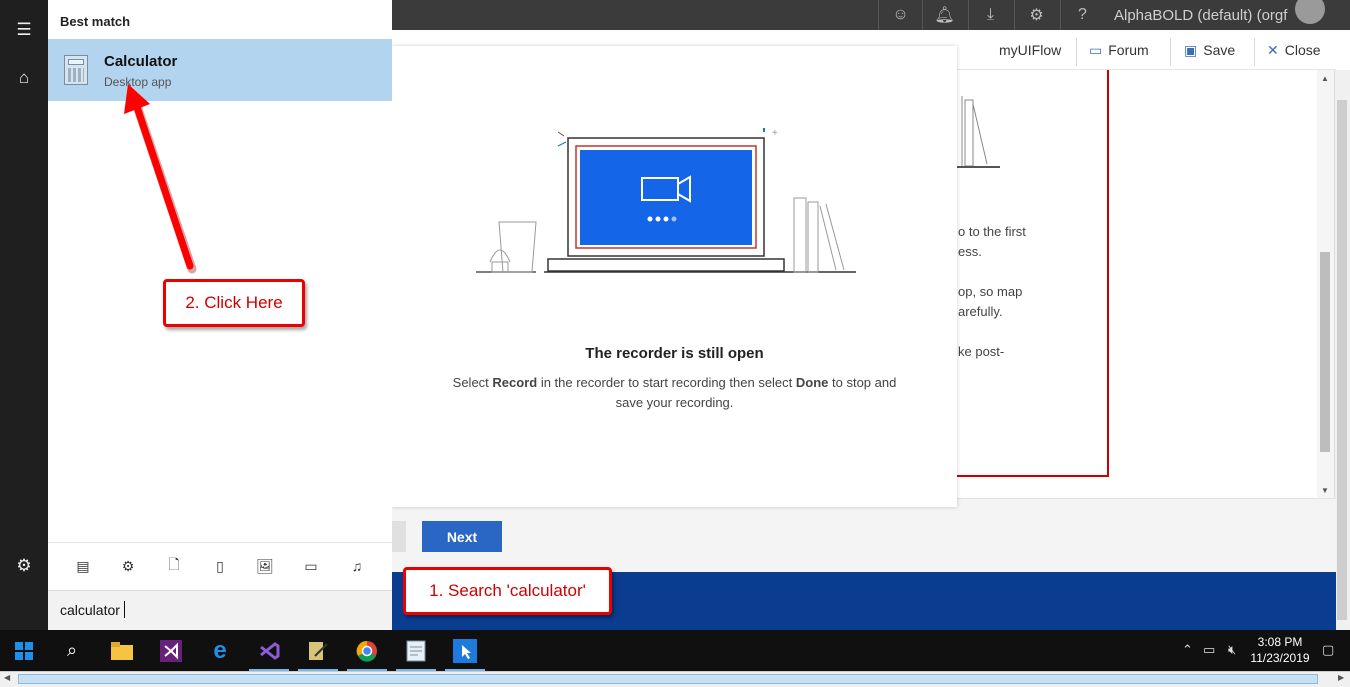 The image size is (1350, 687). What do you see at coordinates (1209, 650) in the screenshot?
I see `network-icon: ▭` at bounding box center [1209, 650].